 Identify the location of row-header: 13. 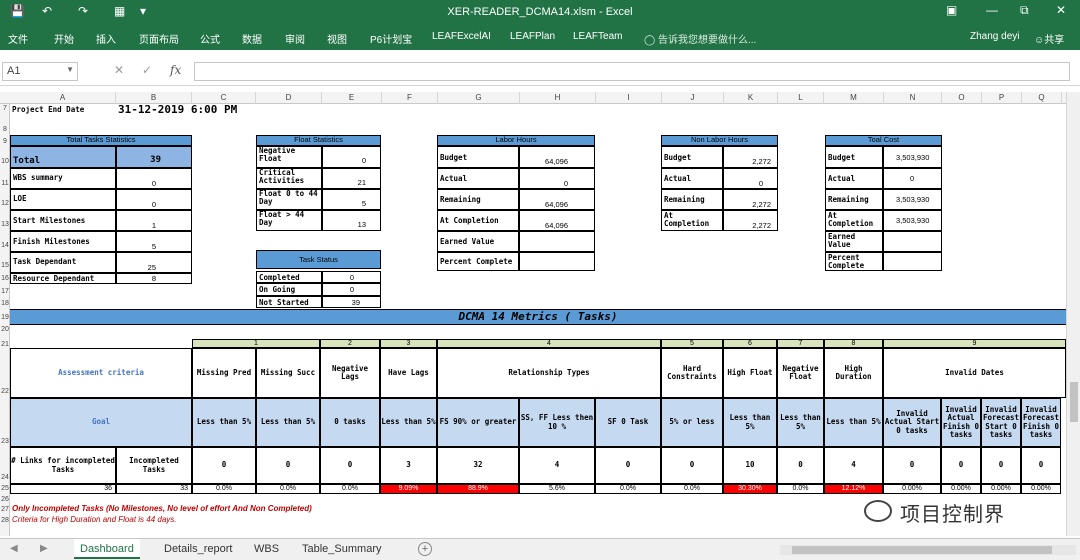
(5, 224).